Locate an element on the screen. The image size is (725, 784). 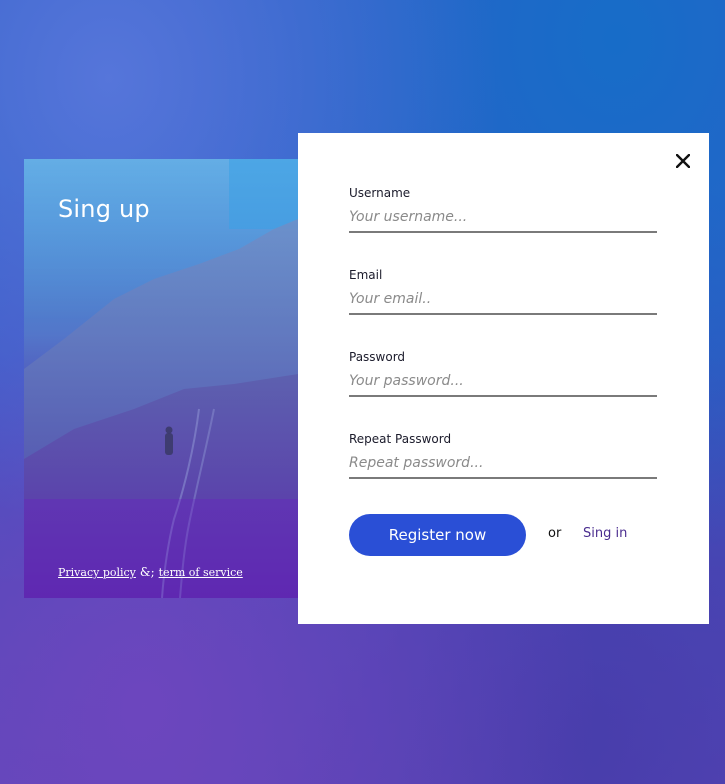
password-input is located at coordinates (503, 384).